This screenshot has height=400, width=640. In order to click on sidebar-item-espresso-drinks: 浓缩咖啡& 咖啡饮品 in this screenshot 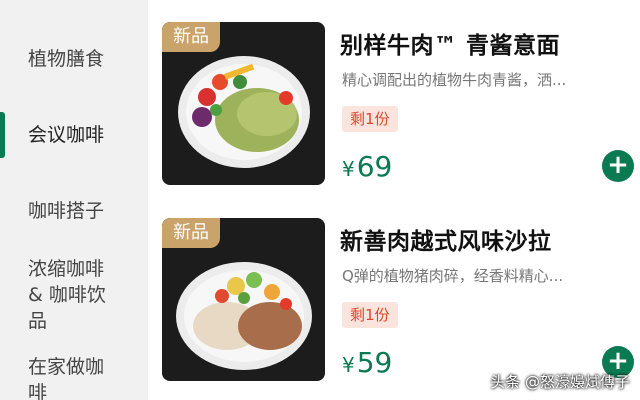, I will do `click(59, 295)`.